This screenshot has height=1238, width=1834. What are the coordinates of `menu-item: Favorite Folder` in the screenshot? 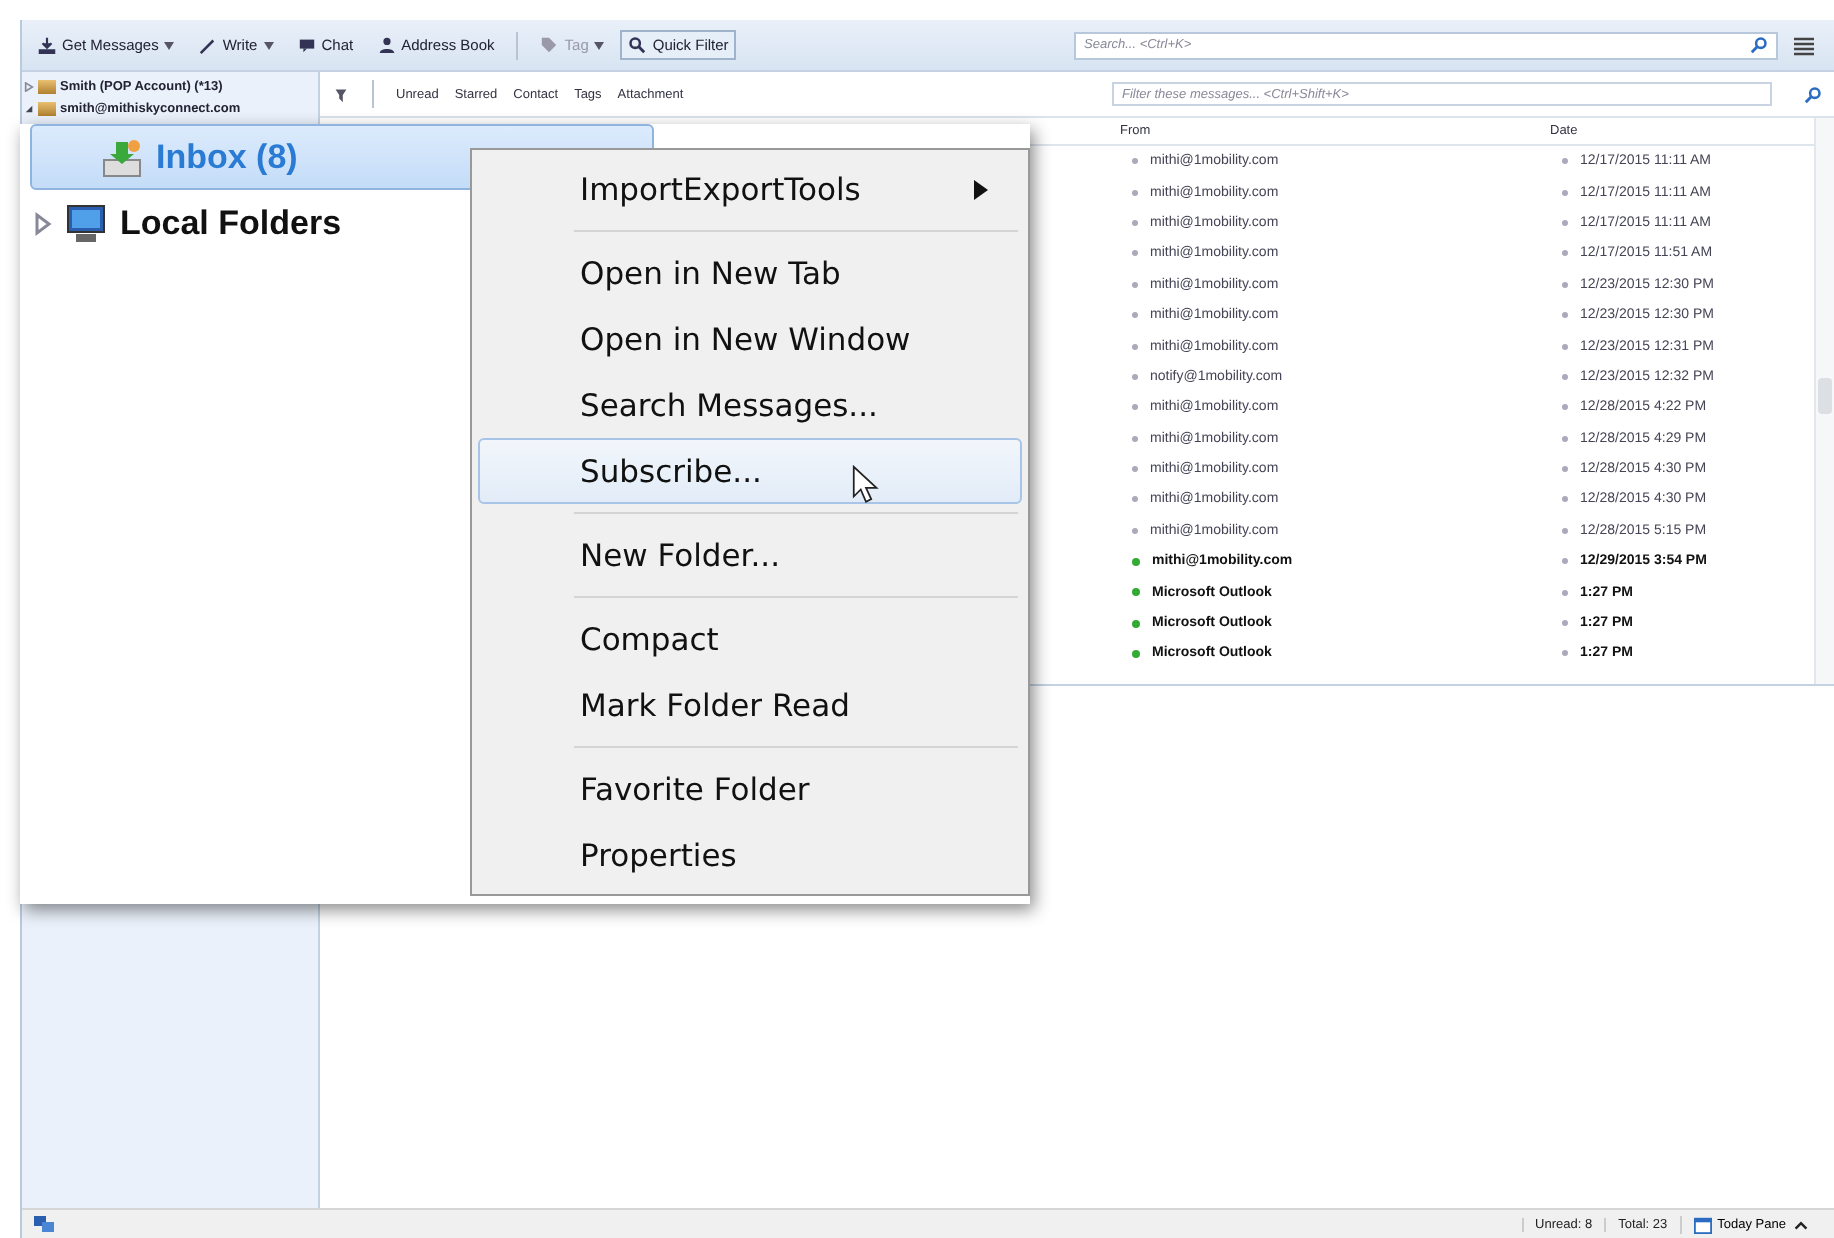 It's located at (750, 789).